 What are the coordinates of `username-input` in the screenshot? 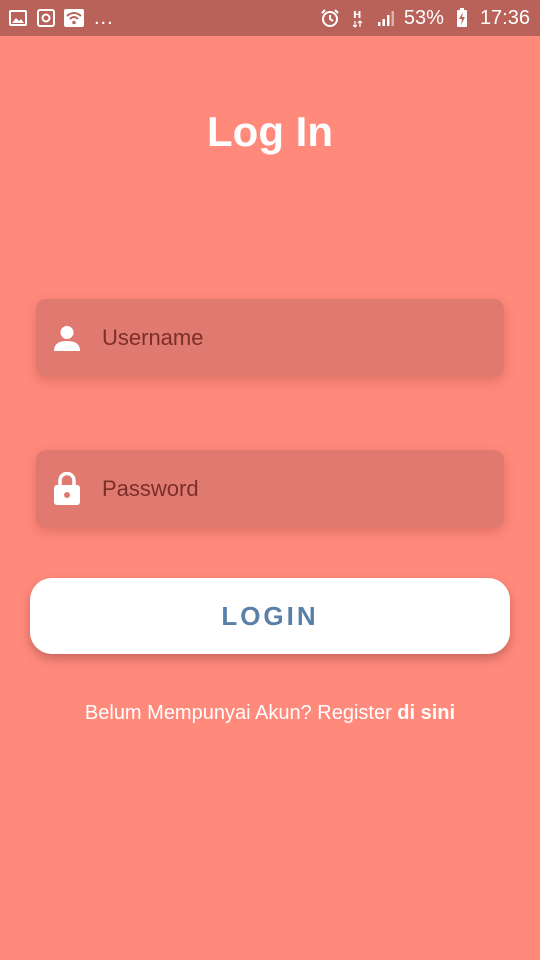 It's located at (292, 338).